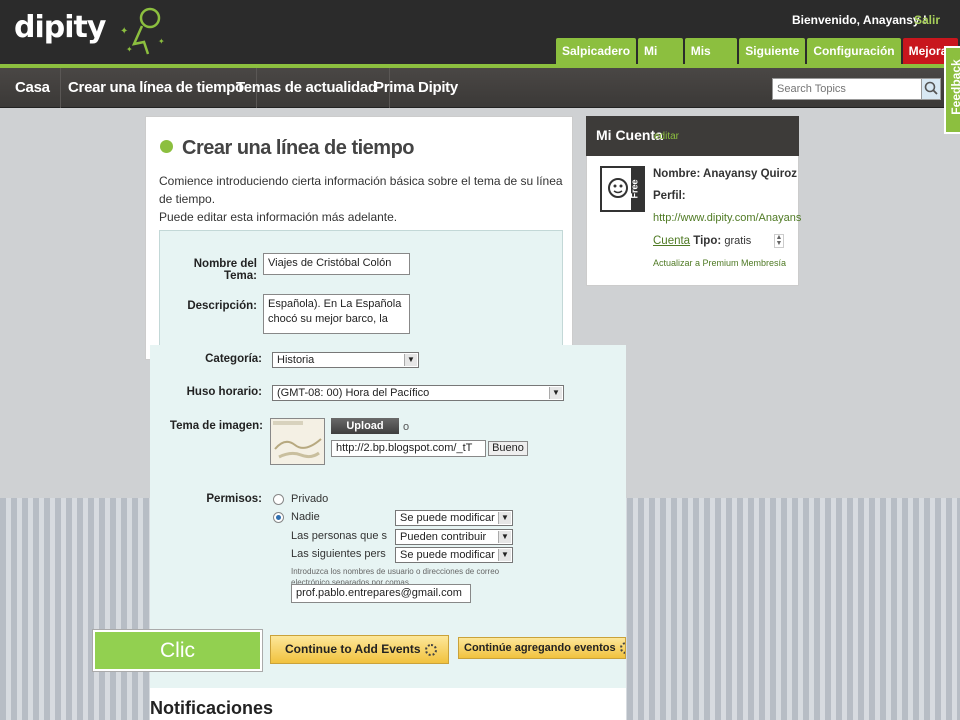 This screenshot has width=960, height=720. What do you see at coordinates (212, 708) in the screenshot?
I see `notifications-heading: Notificaciones` at bounding box center [212, 708].